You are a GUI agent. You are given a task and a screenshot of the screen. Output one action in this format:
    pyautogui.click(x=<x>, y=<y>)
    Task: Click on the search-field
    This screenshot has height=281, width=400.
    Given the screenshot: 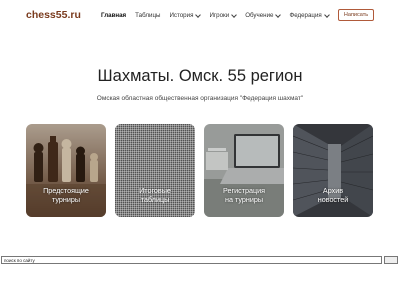 What is the action you would take?
    pyautogui.click(x=191, y=260)
    